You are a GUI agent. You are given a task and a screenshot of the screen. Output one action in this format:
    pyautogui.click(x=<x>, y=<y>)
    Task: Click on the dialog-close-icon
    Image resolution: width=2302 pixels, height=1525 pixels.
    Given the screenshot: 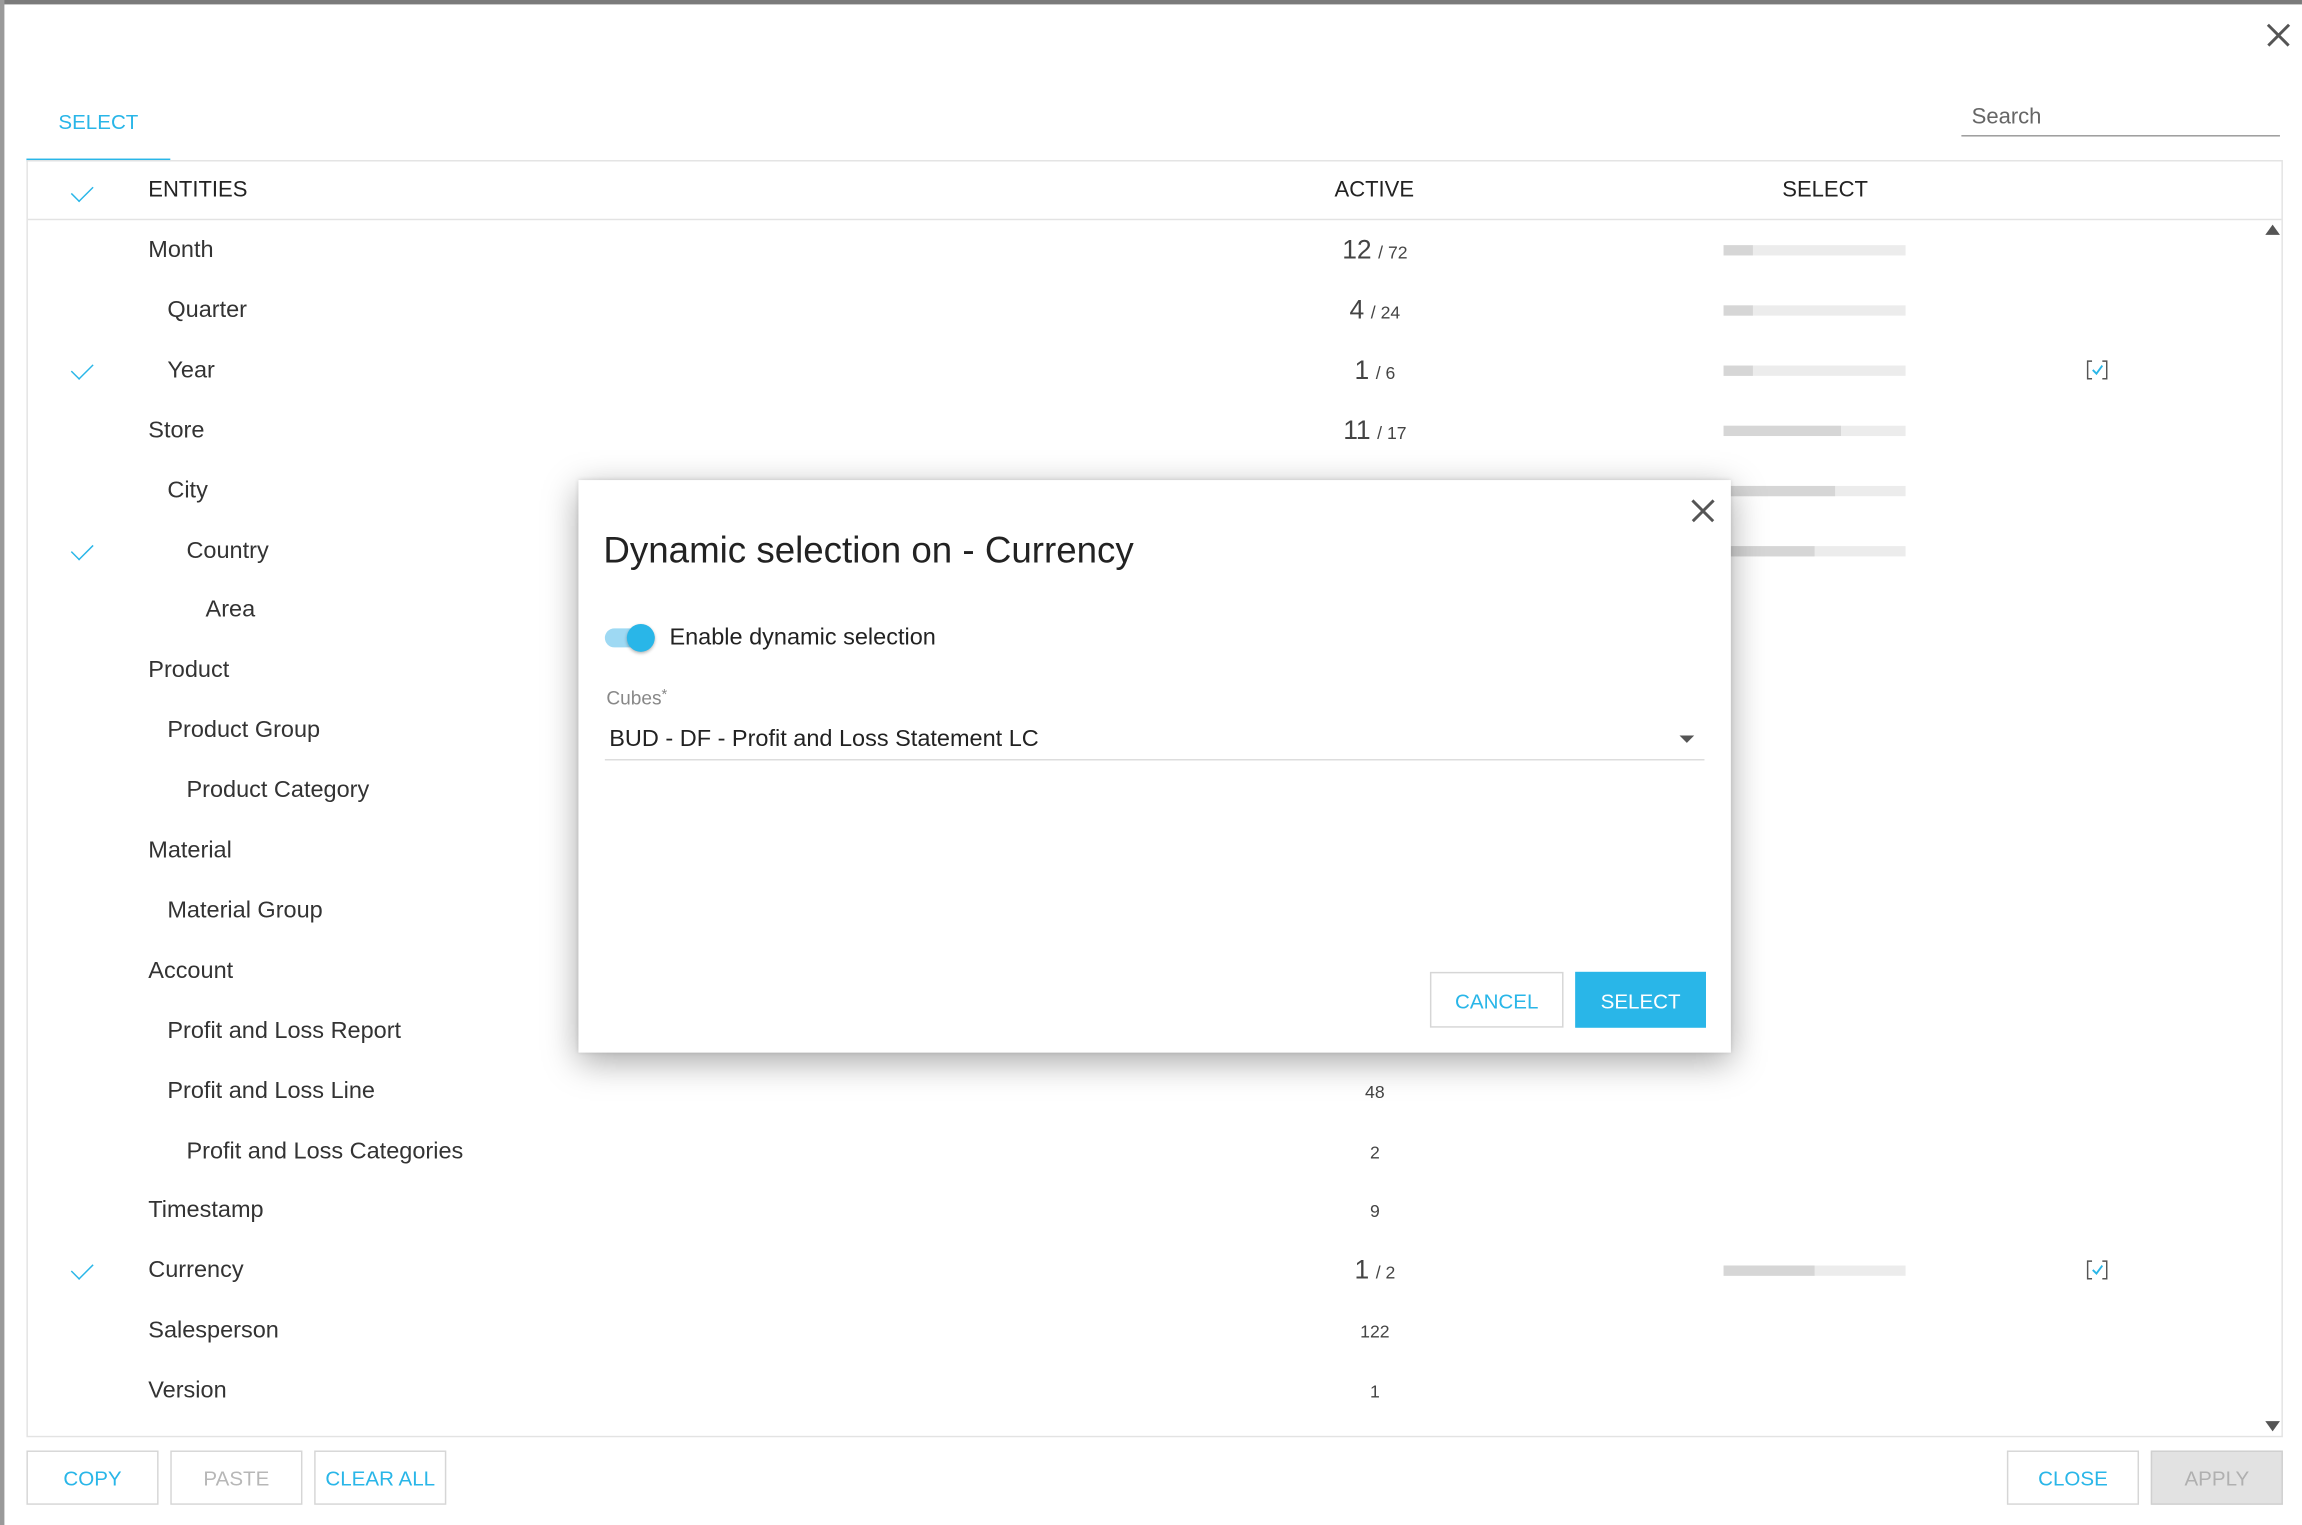 What is the action you would take?
    pyautogui.click(x=1703, y=511)
    